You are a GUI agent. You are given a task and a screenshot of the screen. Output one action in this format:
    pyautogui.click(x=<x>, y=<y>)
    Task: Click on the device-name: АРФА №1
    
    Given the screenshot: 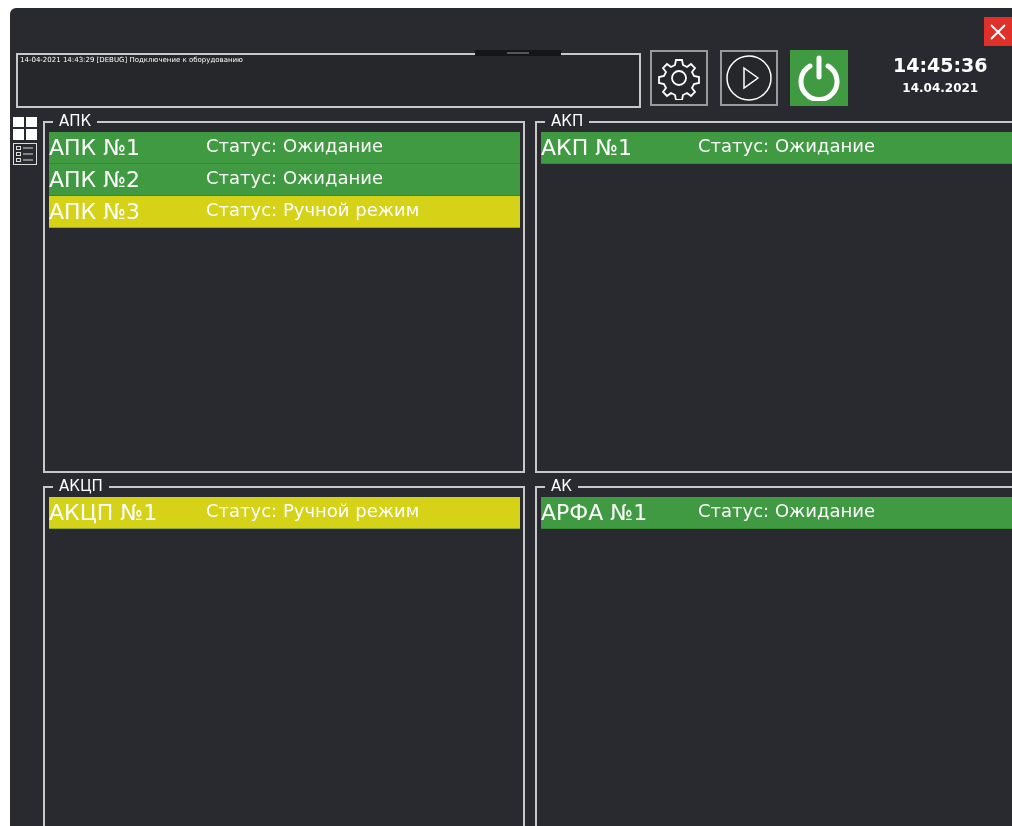 What is the action you would take?
    pyautogui.click(x=595, y=512)
    